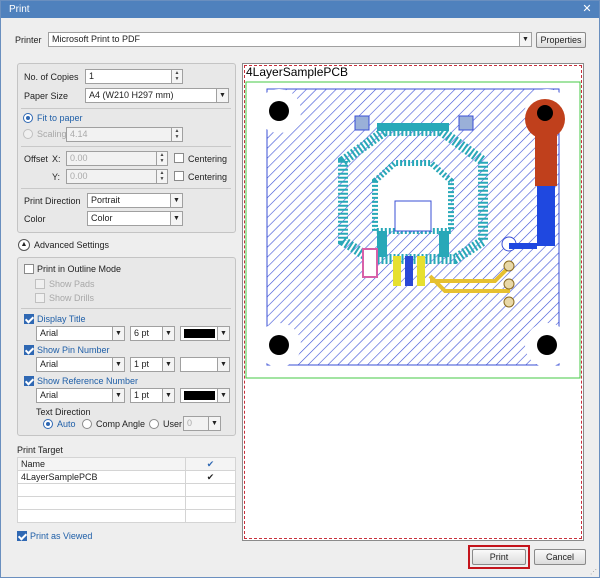 The image size is (600, 578). I want to click on print-direction-value: Portrait, so click(106, 200).